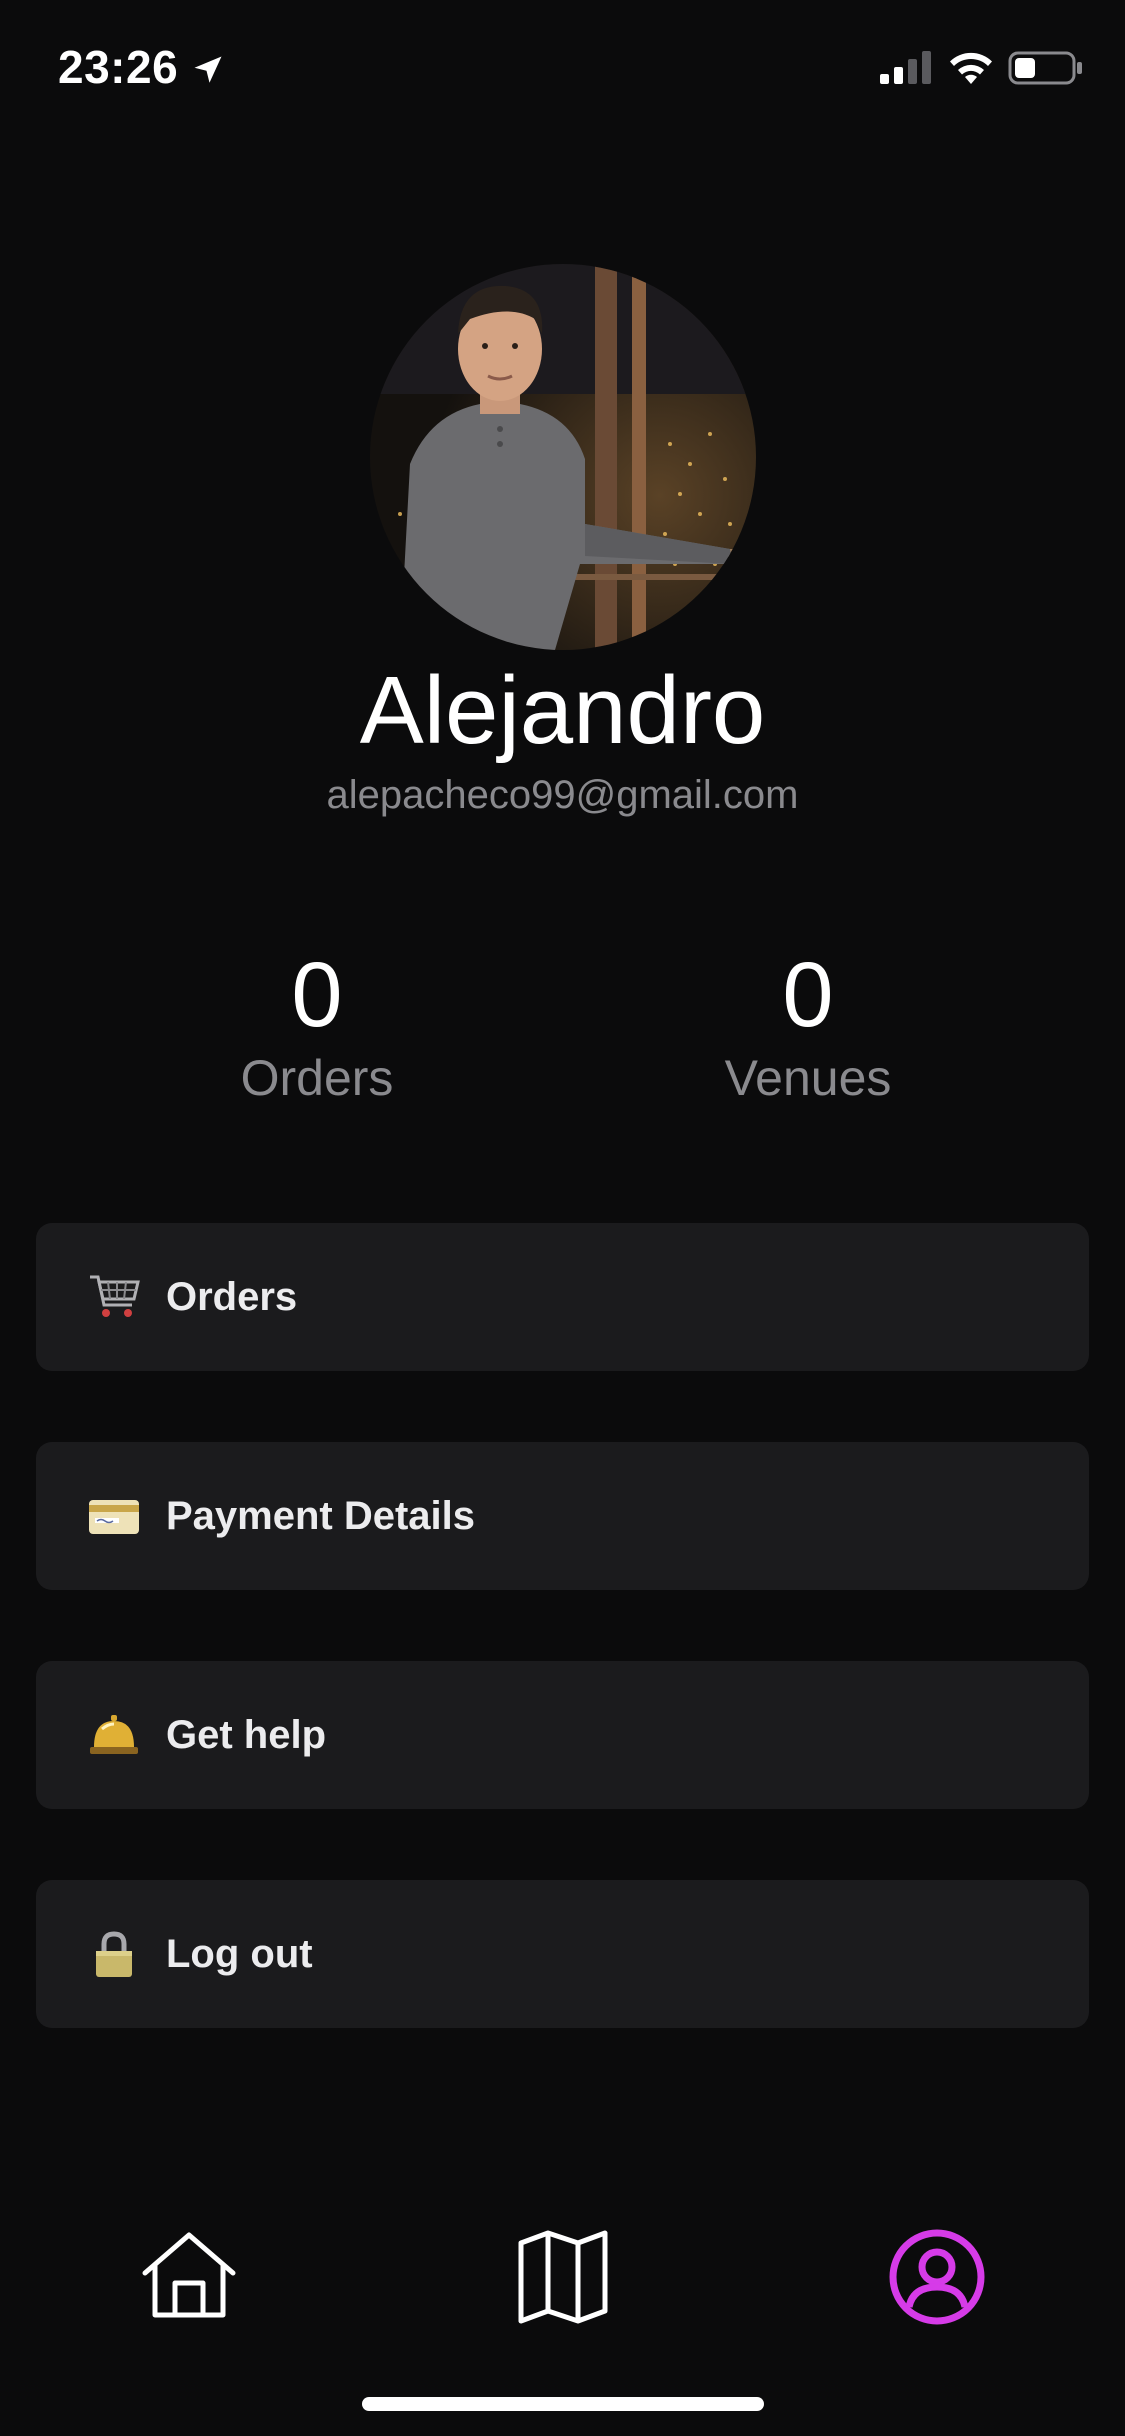 The width and height of the screenshot is (1125, 2436). What do you see at coordinates (562, 710) in the screenshot?
I see `profile-name: Alejandro` at bounding box center [562, 710].